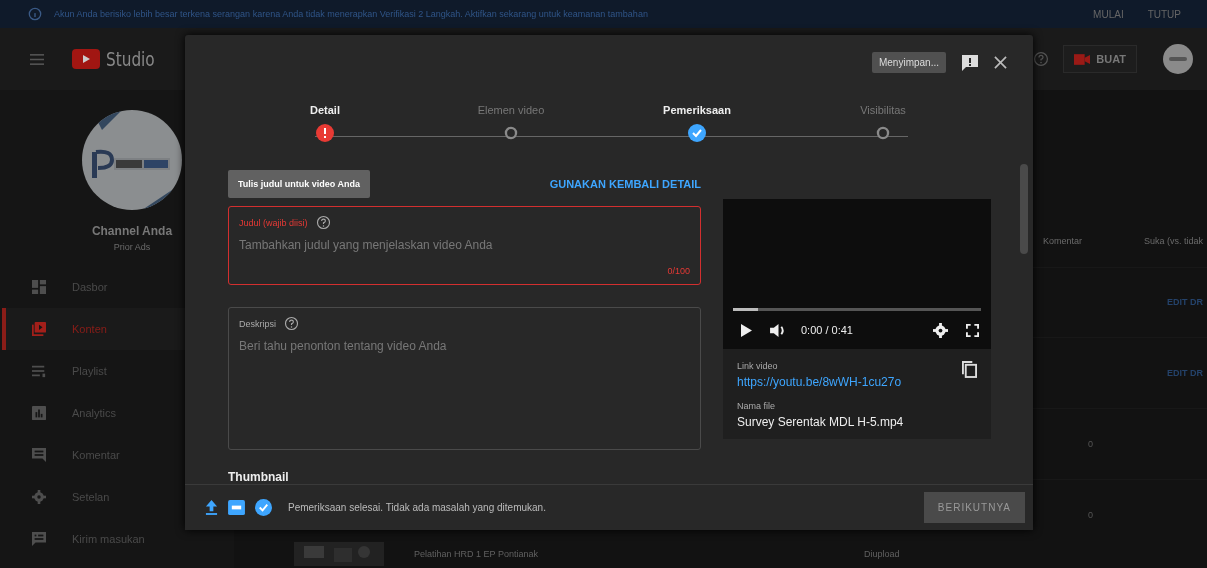  What do you see at coordinates (464, 390) in the screenshot?
I see `description-input: Beri tahu penonton tentang video Anda` at bounding box center [464, 390].